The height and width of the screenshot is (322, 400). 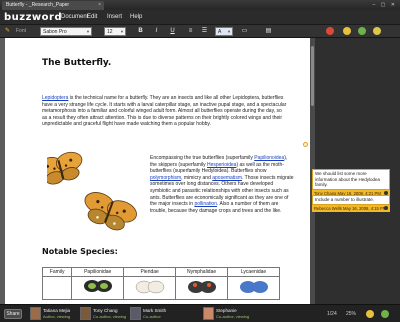 I want to click on font-size-select: 12 ▼, so click(x=115, y=31).